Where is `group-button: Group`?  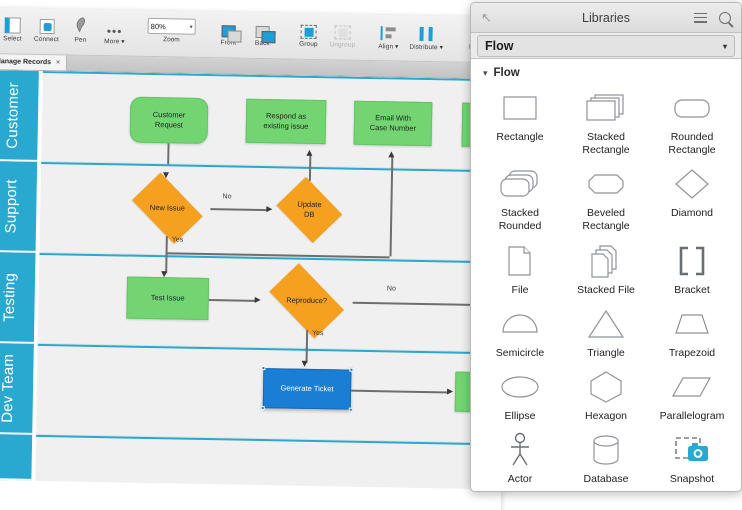 group-button: Group is located at coordinates (308, 33).